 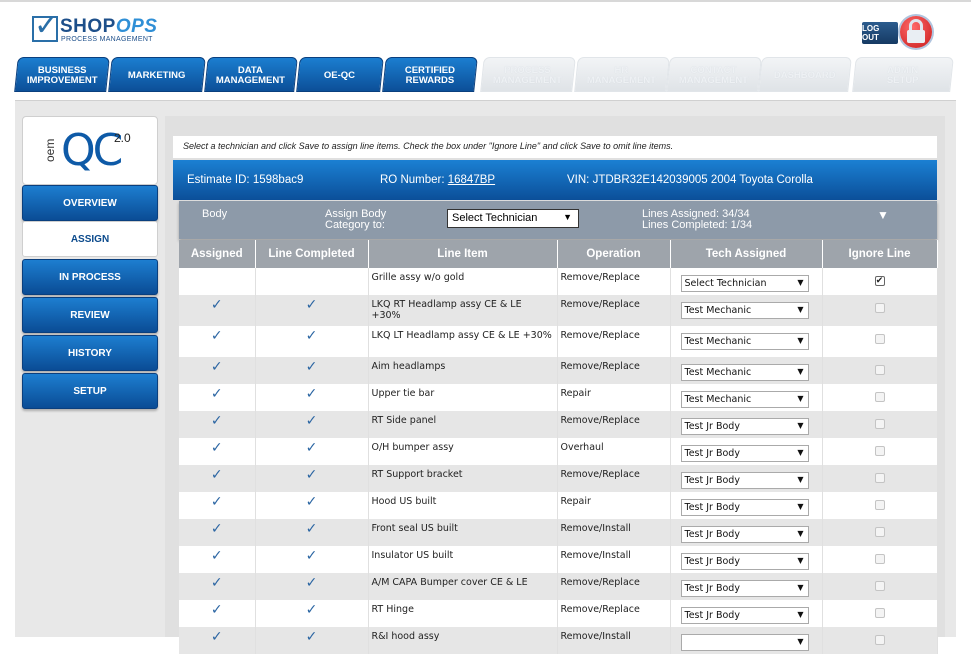 What do you see at coordinates (90, 203) in the screenshot?
I see `side-nav-overview: OVERVIEW` at bounding box center [90, 203].